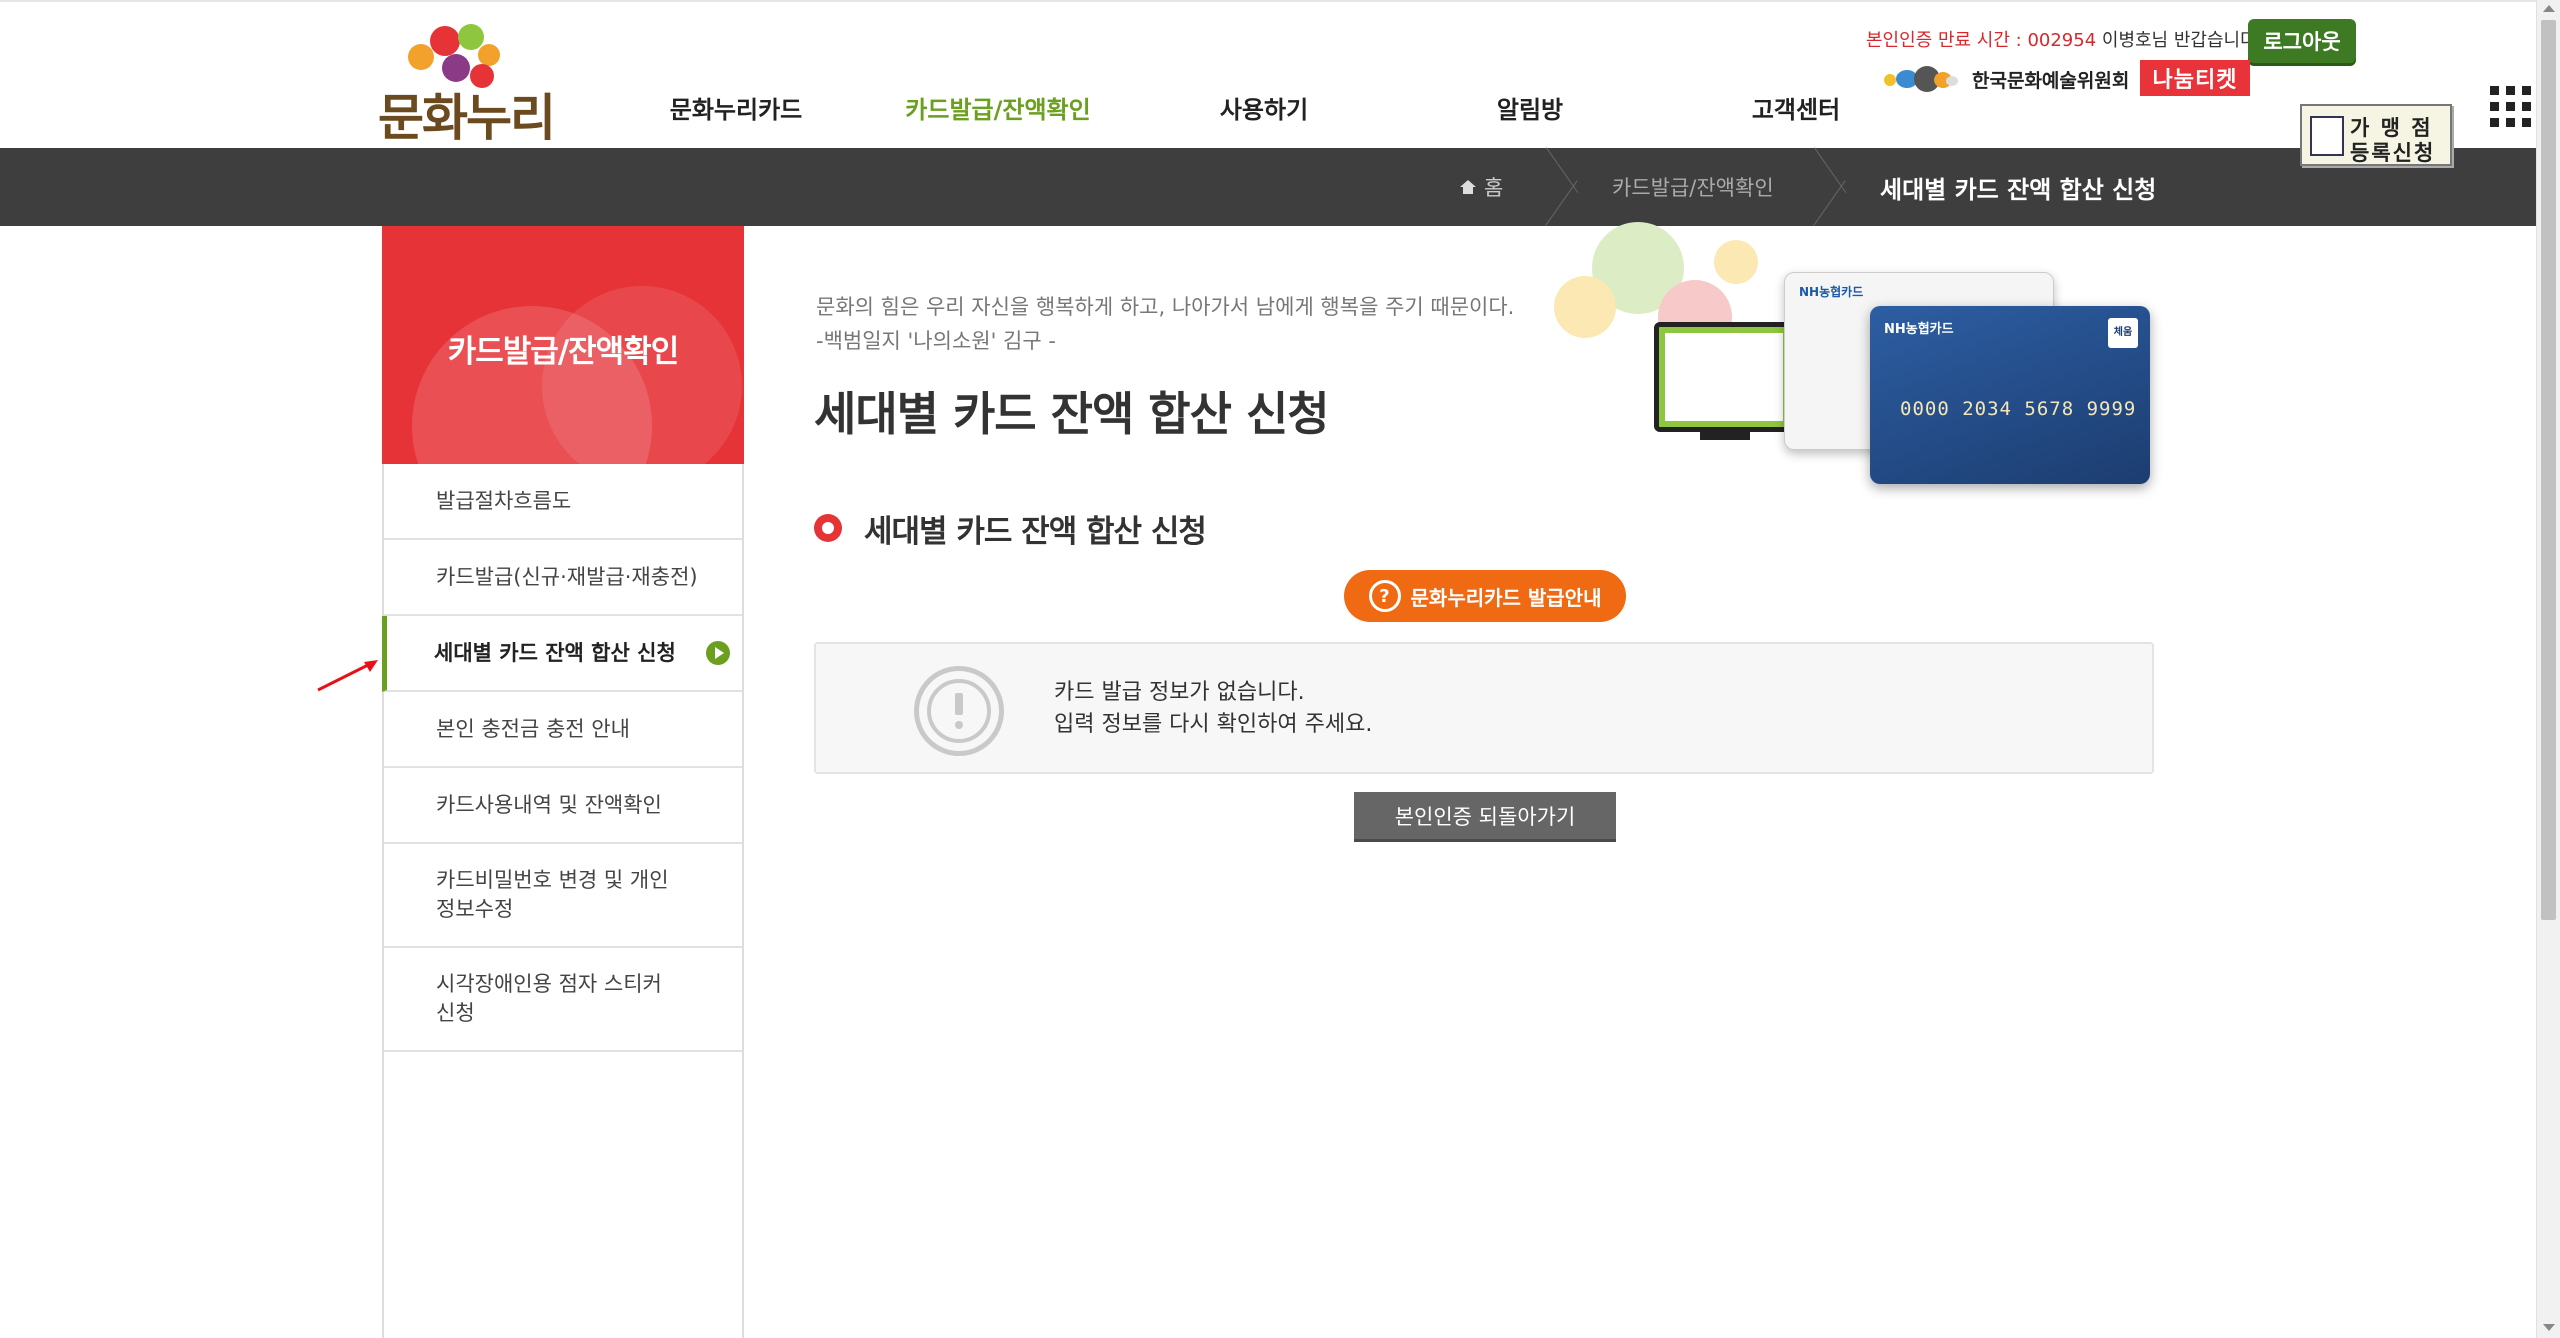  I want to click on sidebar-item-braille-sticker: 시각장애인용 점자 스티커 신청, so click(563, 1000).